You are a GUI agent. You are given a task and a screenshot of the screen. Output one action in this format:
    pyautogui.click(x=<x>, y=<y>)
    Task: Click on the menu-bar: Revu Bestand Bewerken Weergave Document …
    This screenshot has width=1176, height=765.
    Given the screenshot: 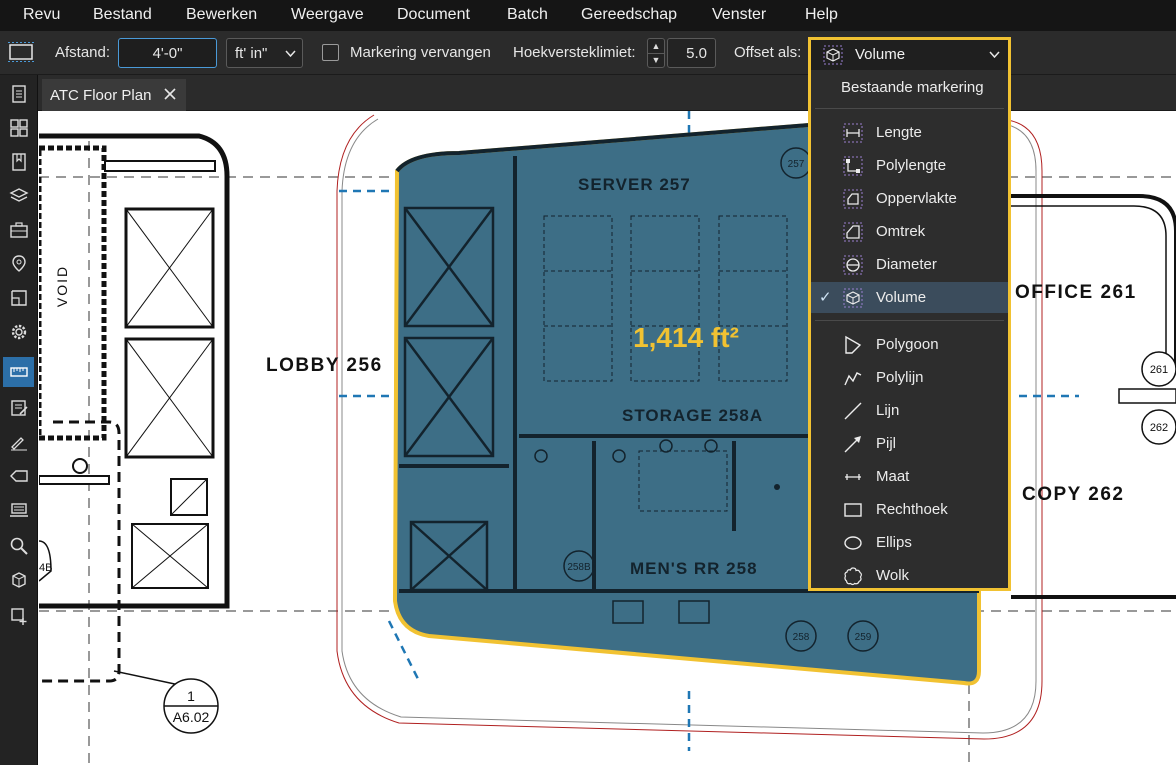 What is the action you would take?
    pyautogui.click(x=588, y=15)
    